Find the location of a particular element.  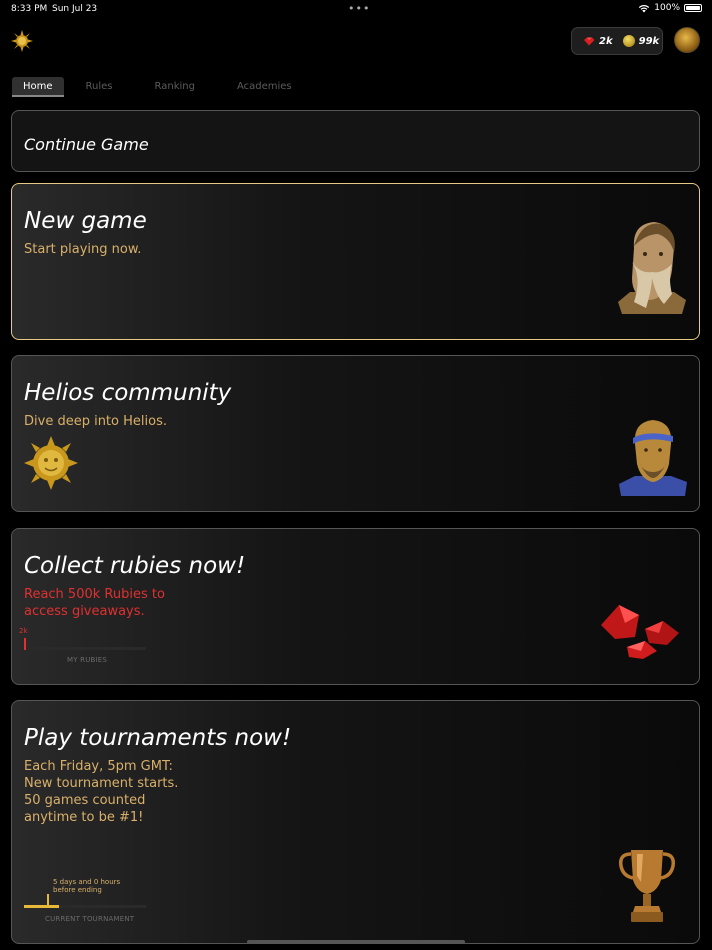

tab-ranking: Ranking is located at coordinates (175, 87).